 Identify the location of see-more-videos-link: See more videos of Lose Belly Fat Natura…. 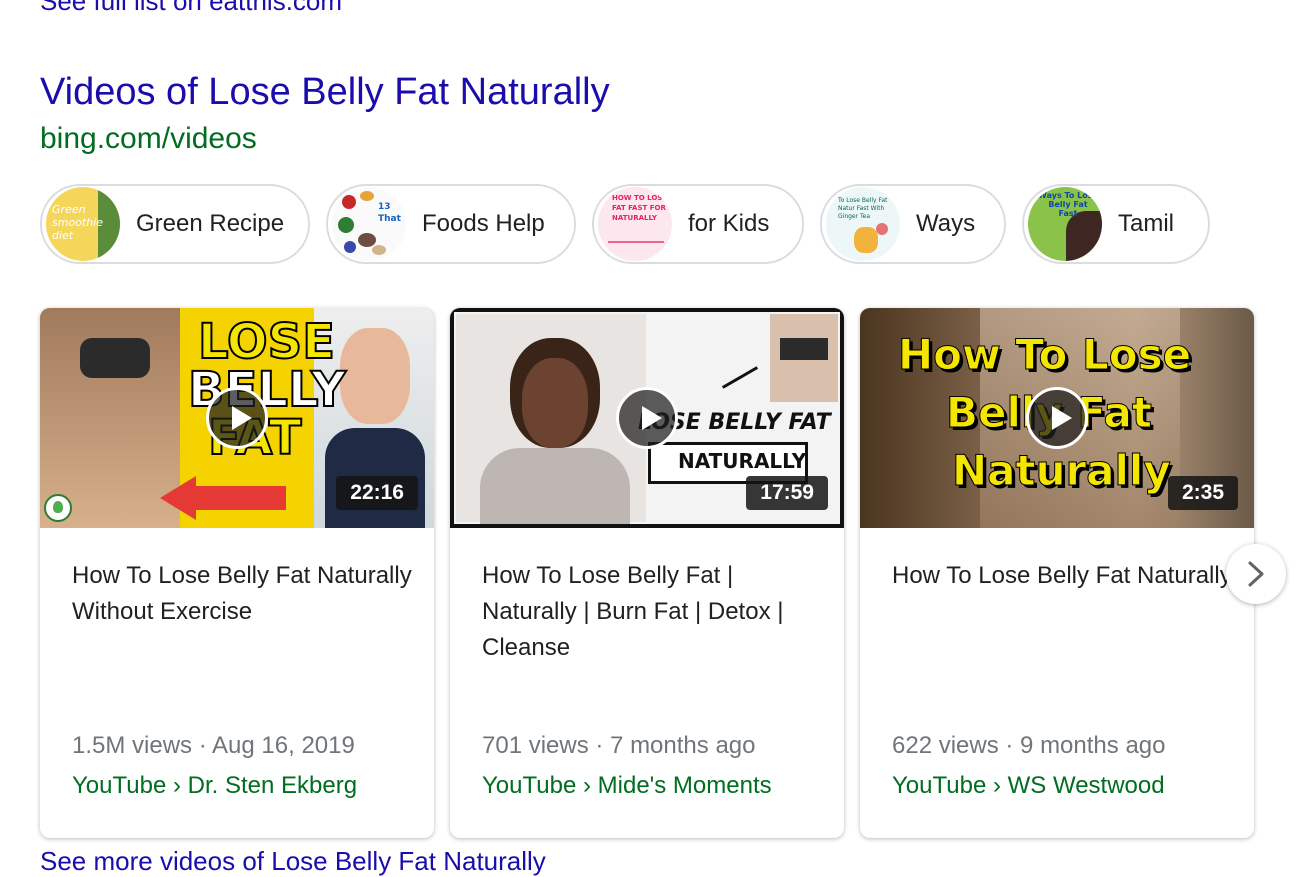
(293, 861).